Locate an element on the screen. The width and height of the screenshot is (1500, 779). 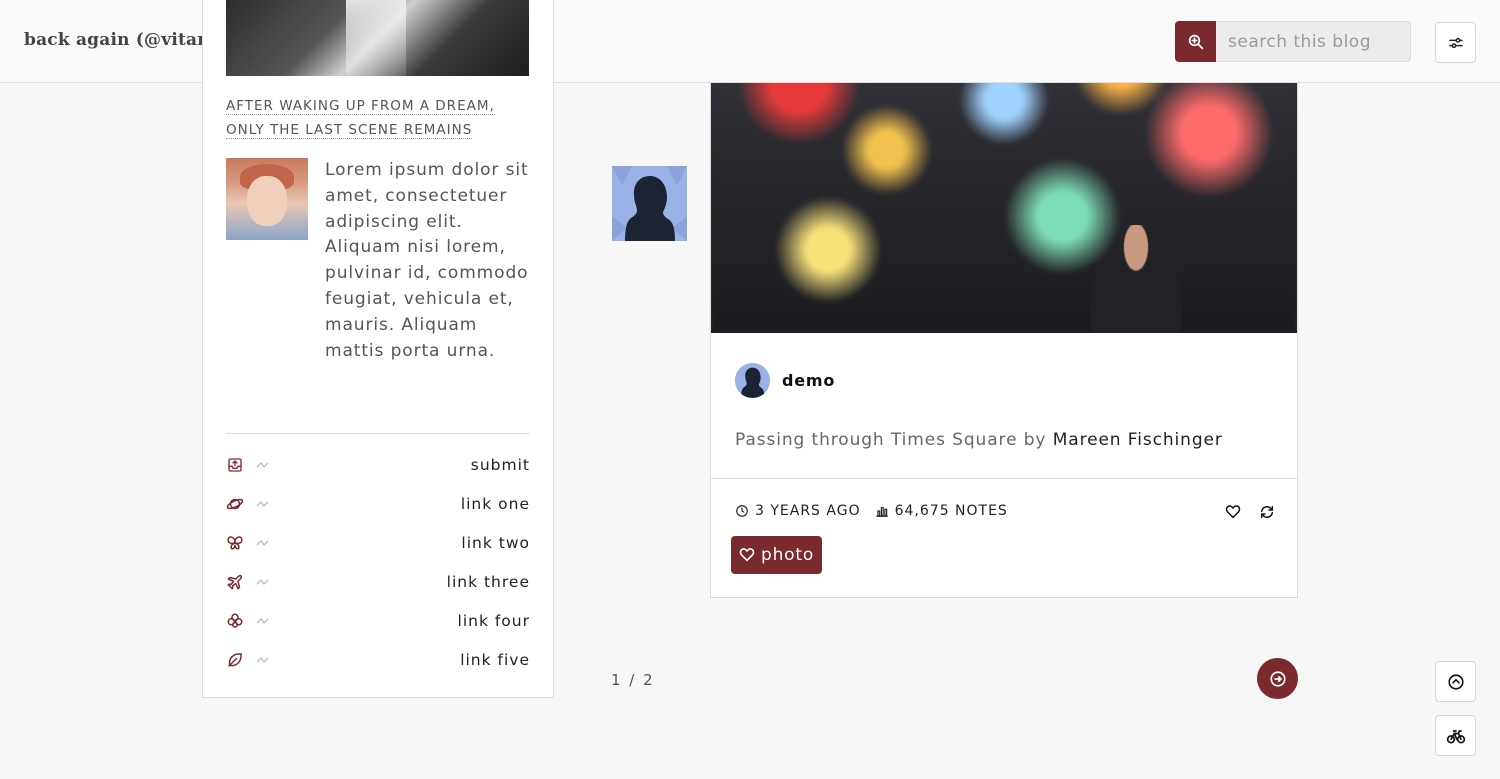
sidebar-link-three: link three is located at coordinates (378, 581).